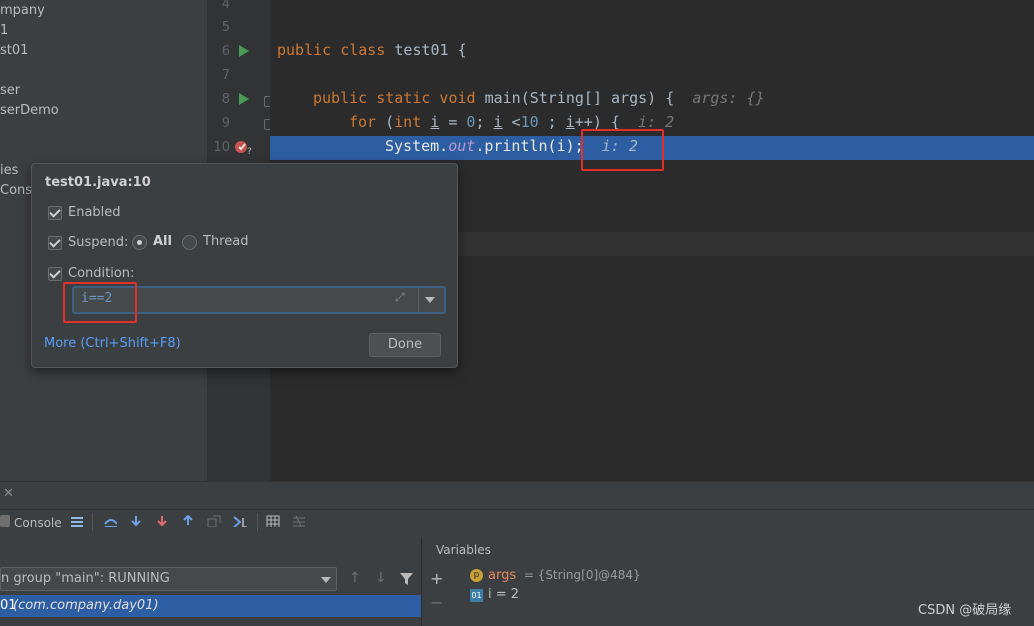  I want to click on inline-debug-hint: args: {}, so click(728, 98).